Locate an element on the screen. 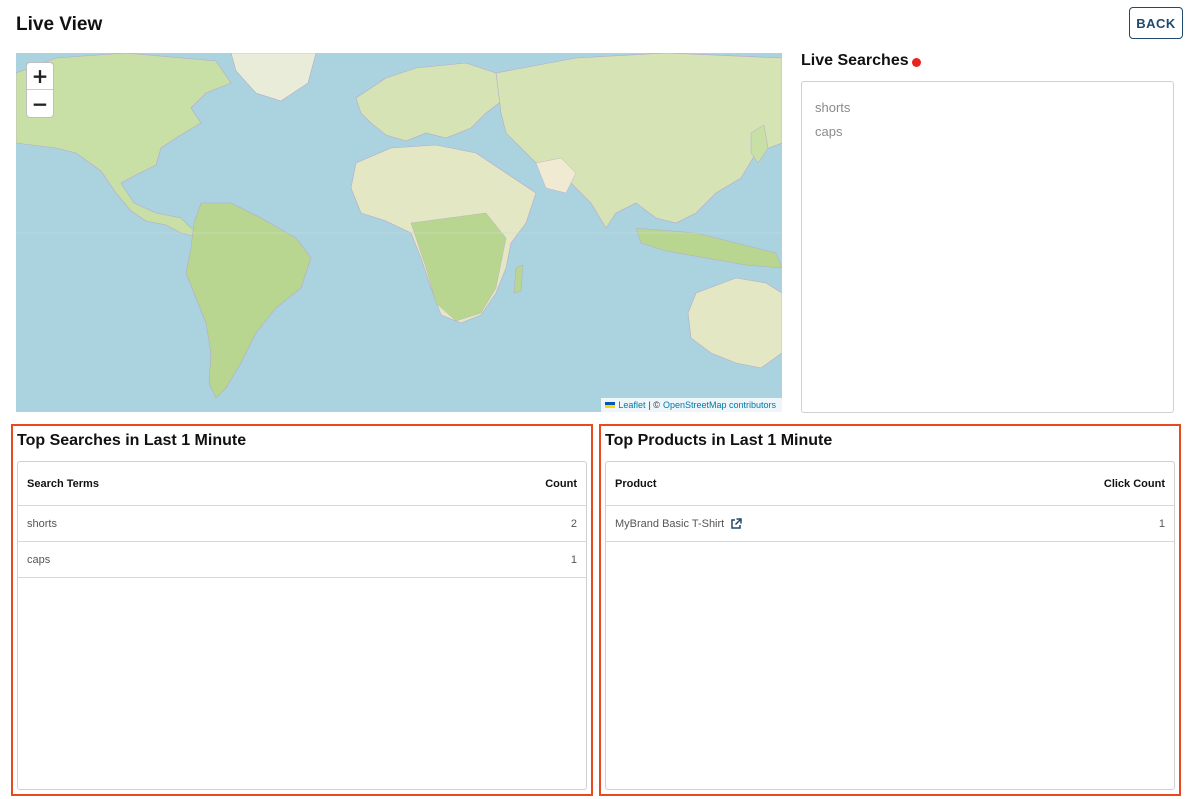 The image size is (1189, 799). live-searches-title: Live Searches is located at coordinates (855, 60).